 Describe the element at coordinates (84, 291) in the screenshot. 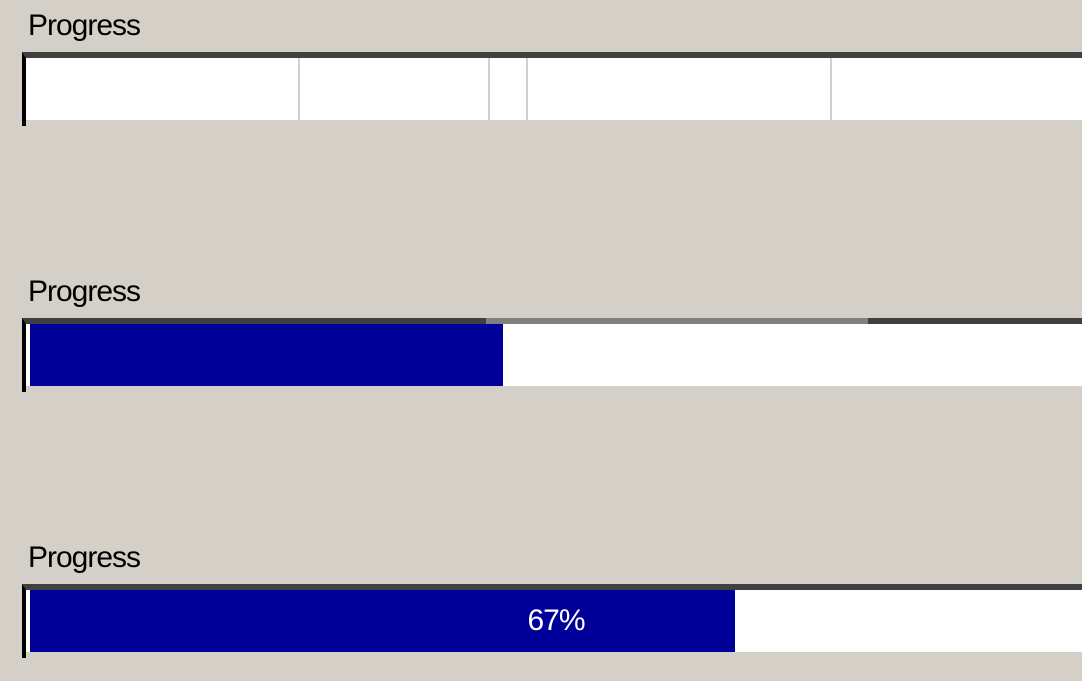

I see `progress-label-2: Progress` at that location.